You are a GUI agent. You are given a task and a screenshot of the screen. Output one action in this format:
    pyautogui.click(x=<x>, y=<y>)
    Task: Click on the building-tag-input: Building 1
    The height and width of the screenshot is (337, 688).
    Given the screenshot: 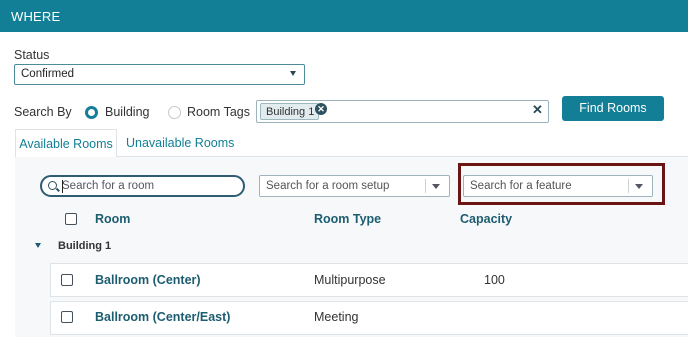 What is the action you would take?
    pyautogui.click(x=402, y=111)
    